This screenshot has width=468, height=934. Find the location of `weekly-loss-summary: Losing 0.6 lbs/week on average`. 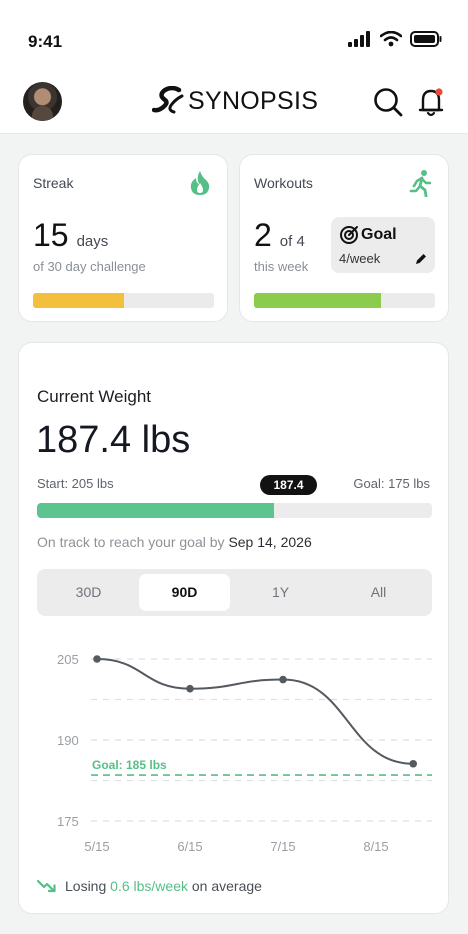

weekly-loss-summary: Losing 0.6 lbs/week on average is located at coordinates (149, 886).